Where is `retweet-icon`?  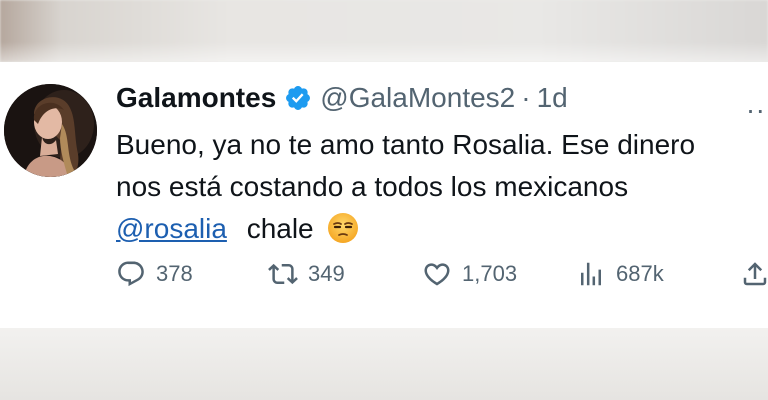
retweet-icon is located at coordinates (283, 274).